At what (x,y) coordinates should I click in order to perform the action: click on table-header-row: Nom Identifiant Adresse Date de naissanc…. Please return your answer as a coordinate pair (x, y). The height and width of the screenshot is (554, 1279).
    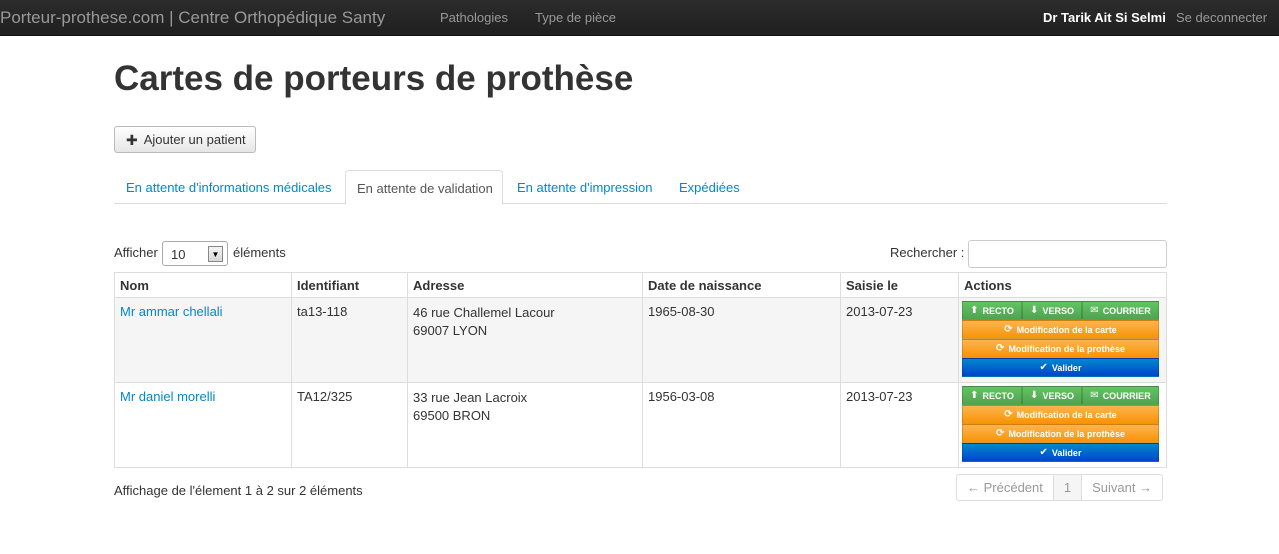
    Looking at the image, I should click on (640, 285).